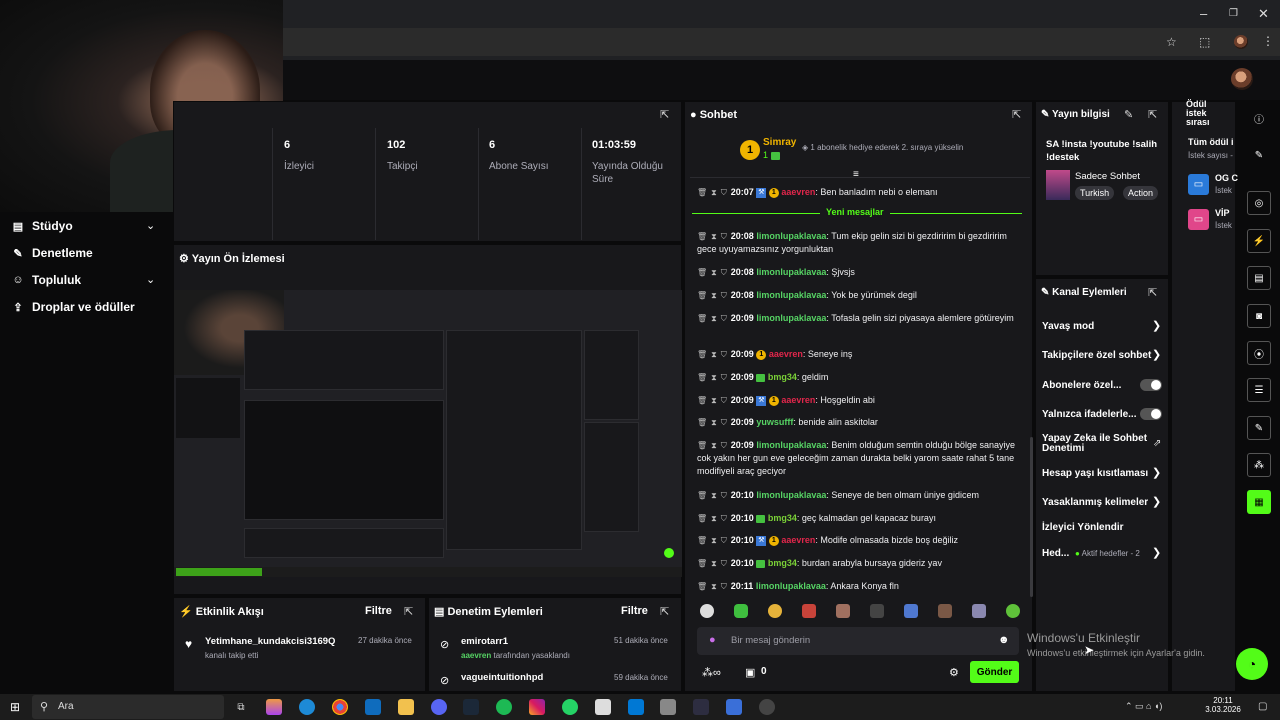 The image size is (1280, 720). I want to click on reward-name: OG C, so click(1226, 178).